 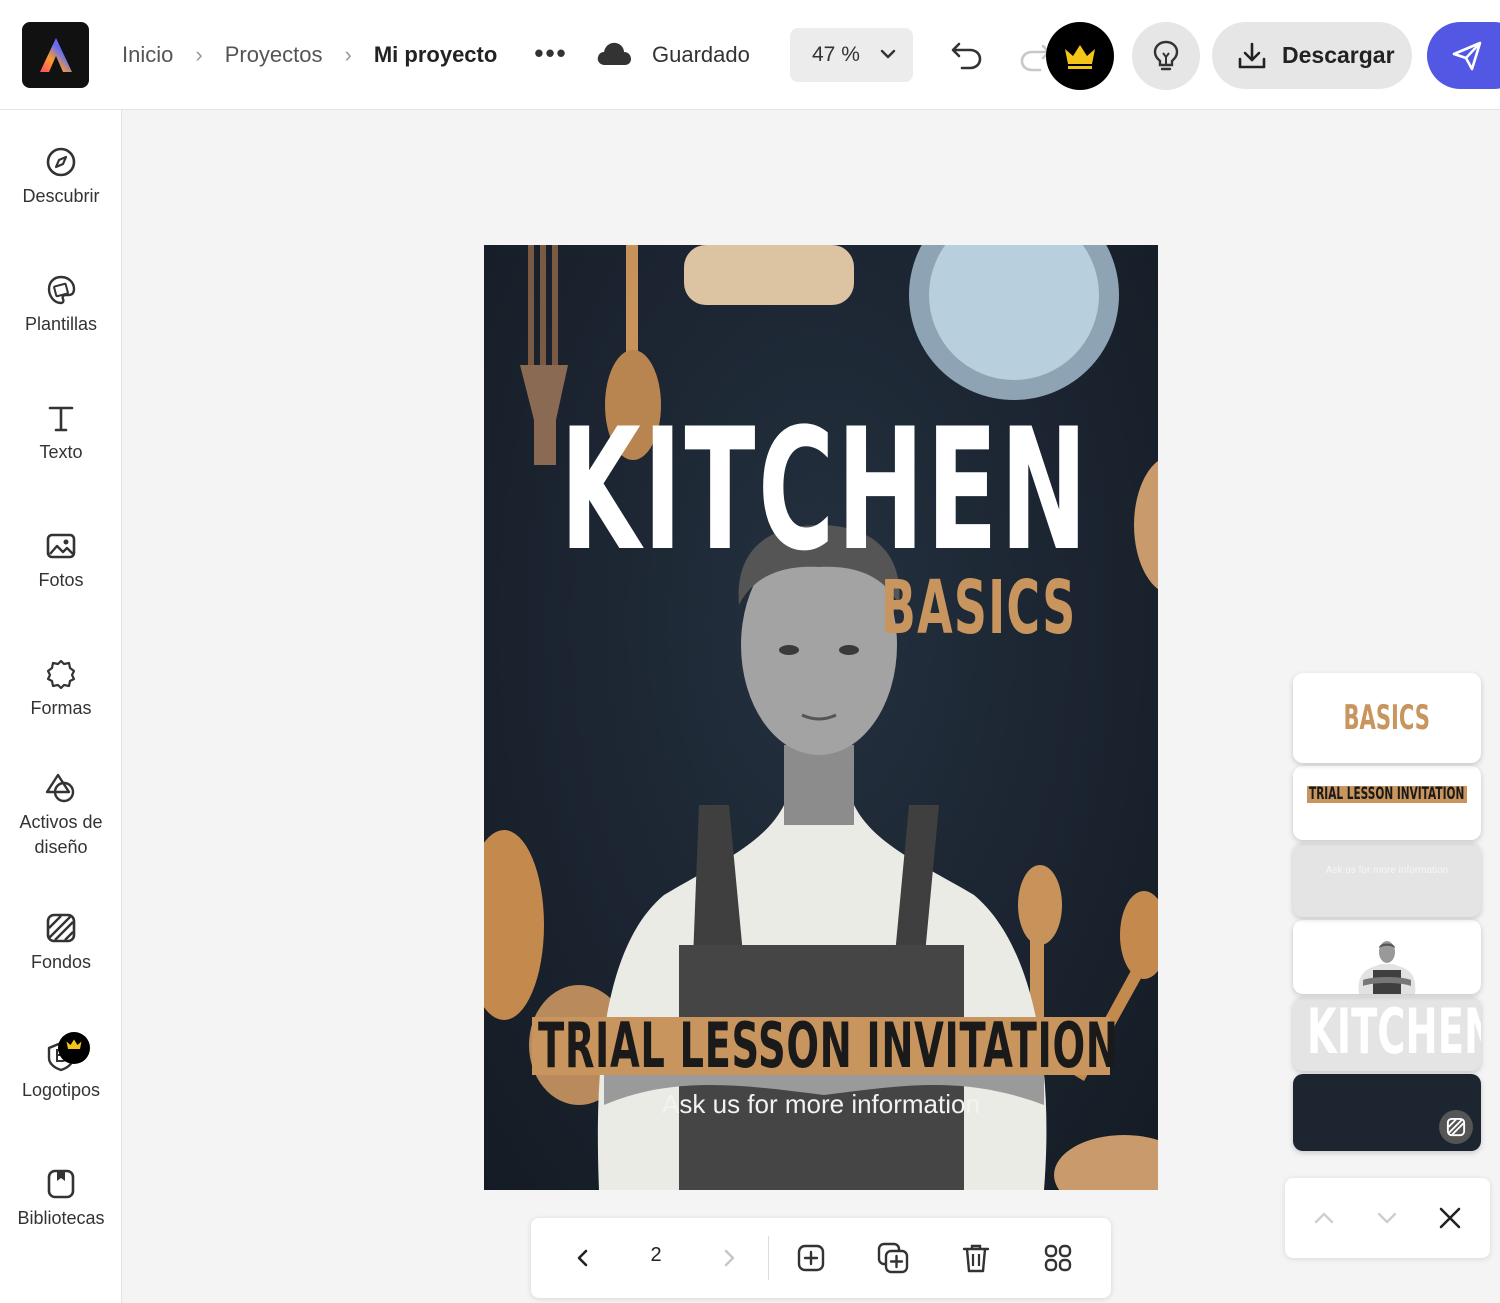 What do you see at coordinates (61, 834) in the screenshot?
I see `sidebar-item-label: Activos de diseño` at bounding box center [61, 834].